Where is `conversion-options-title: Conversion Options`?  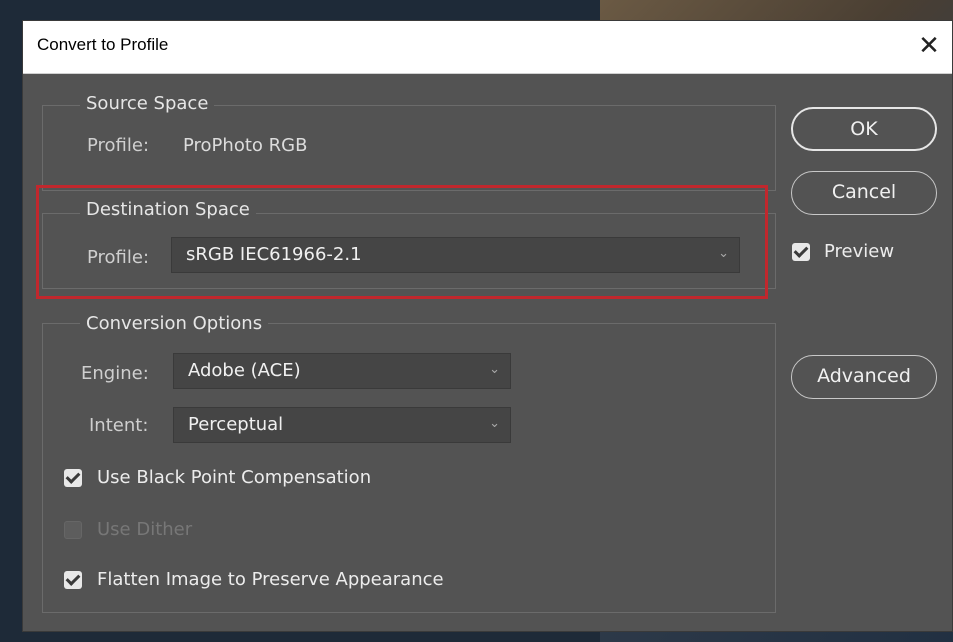 conversion-options-title: Conversion Options is located at coordinates (174, 323).